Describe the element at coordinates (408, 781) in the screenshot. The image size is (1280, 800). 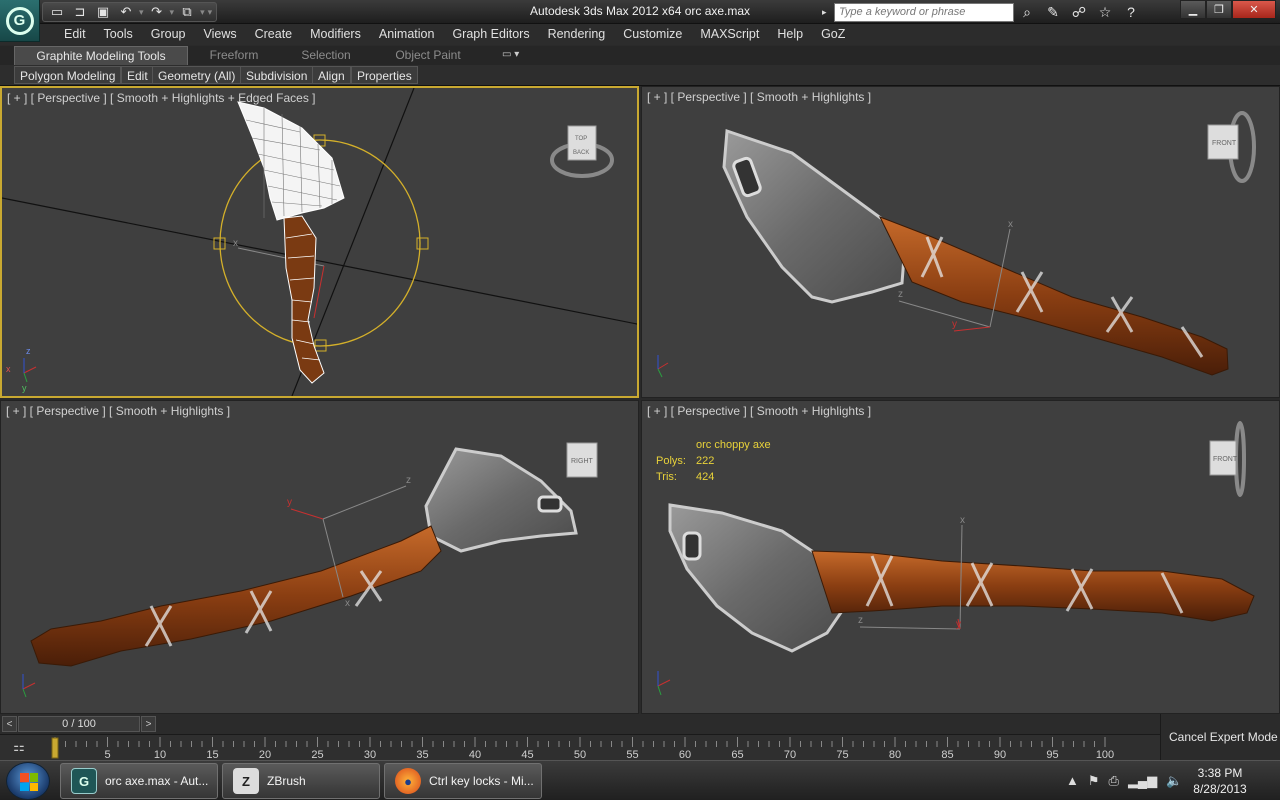
I see `firefox-icon: ●` at that location.